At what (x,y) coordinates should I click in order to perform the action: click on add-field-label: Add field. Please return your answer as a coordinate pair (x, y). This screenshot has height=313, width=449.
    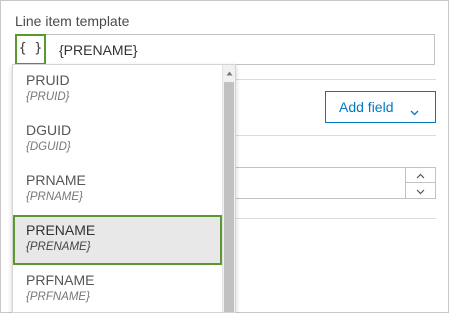
    Looking at the image, I should click on (366, 107).